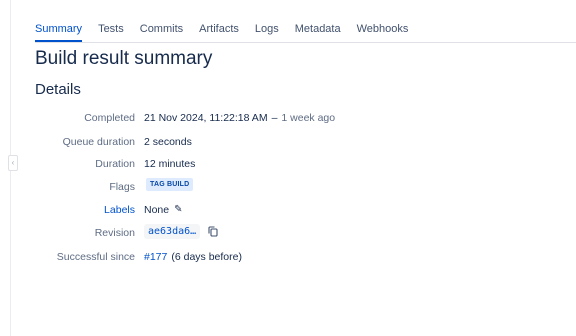  Describe the element at coordinates (161, 29) in the screenshot. I see `tab-commits: Commits` at that location.